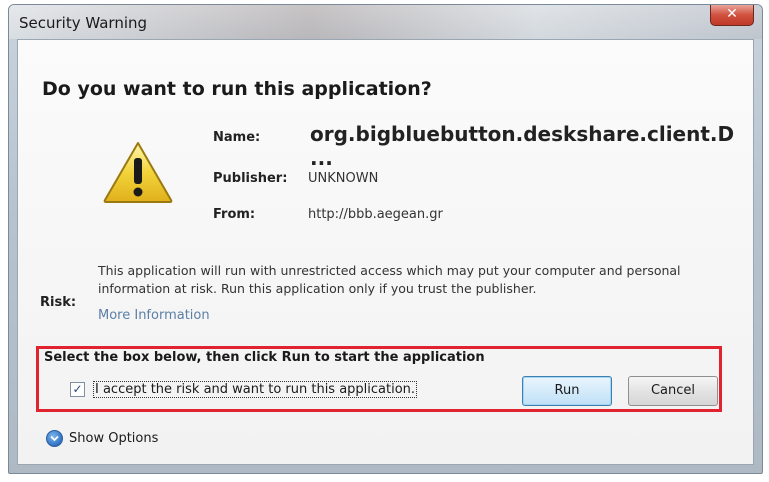  Describe the element at coordinates (385, 22) in the screenshot. I see `title-bar: Security Warning ✕` at that location.